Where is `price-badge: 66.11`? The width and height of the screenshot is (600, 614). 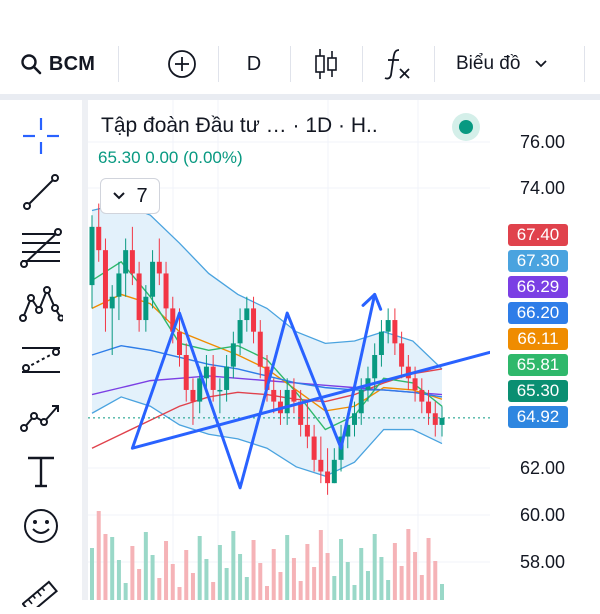 price-badge: 66.11 is located at coordinates (538, 339).